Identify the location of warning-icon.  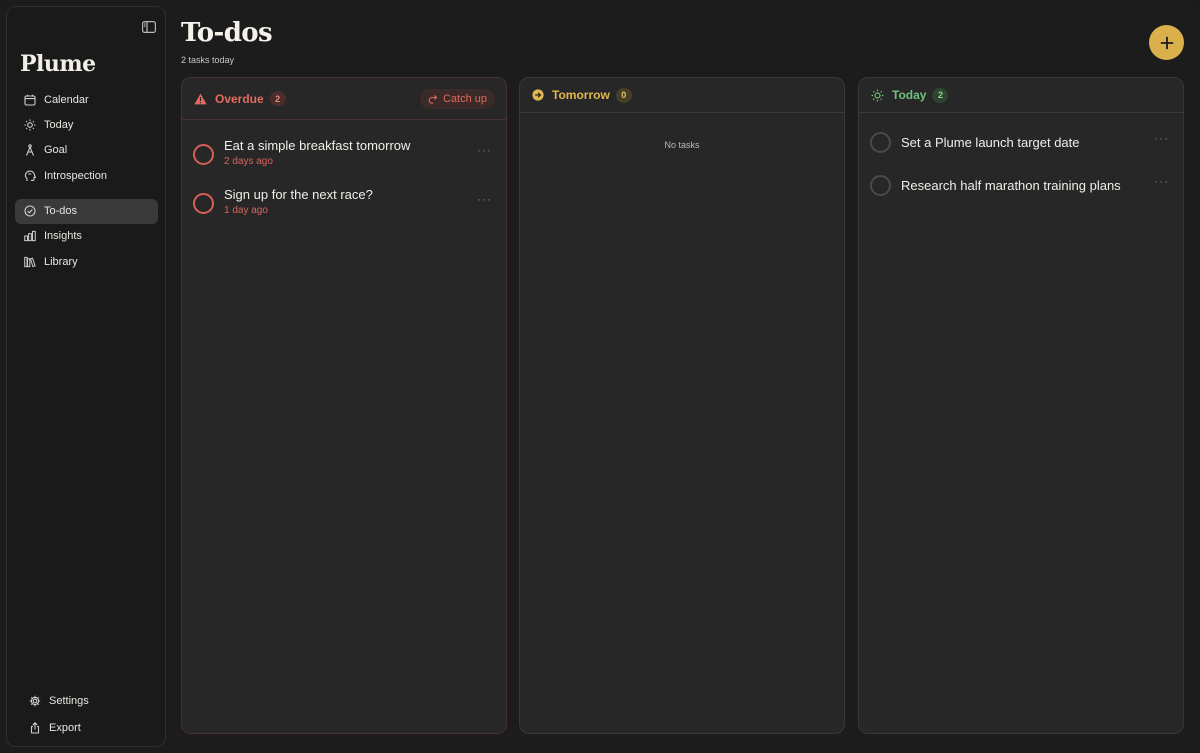
(200, 99).